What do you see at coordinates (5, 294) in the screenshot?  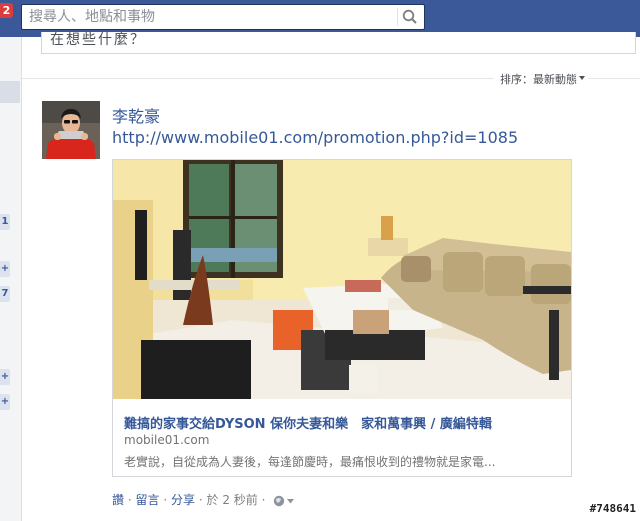 I see `nav-count-badge: 7` at bounding box center [5, 294].